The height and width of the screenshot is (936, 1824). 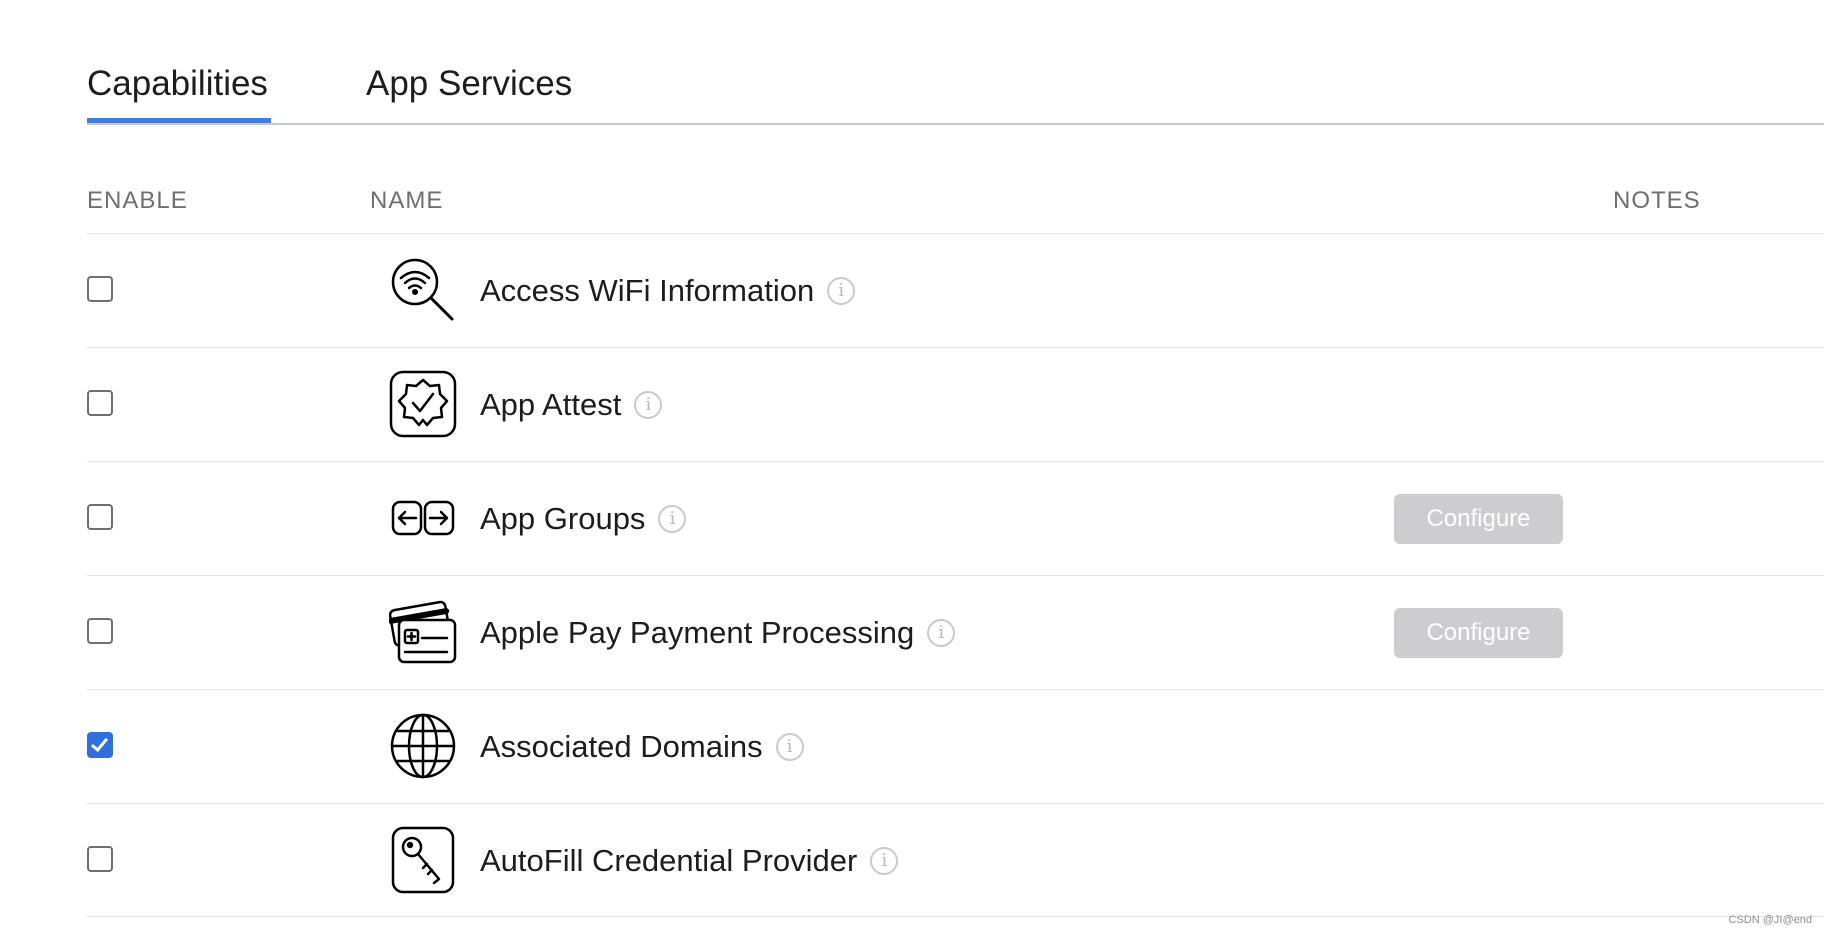 What do you see at coordinates (647, 290) in the screenshot?
I see `capability-label: Access WiFi Information` at bounding box center [647, 290].